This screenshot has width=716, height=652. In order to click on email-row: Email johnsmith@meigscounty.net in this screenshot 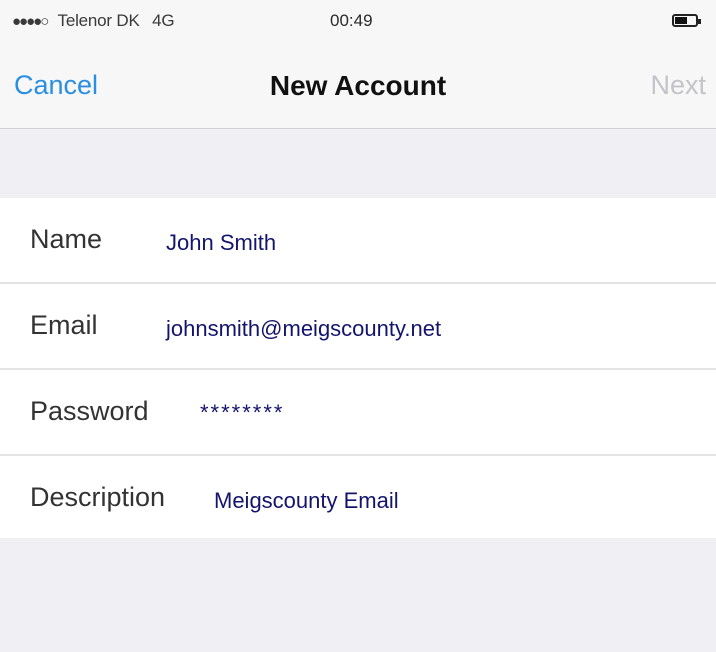, I will do `click(358, 327)`.